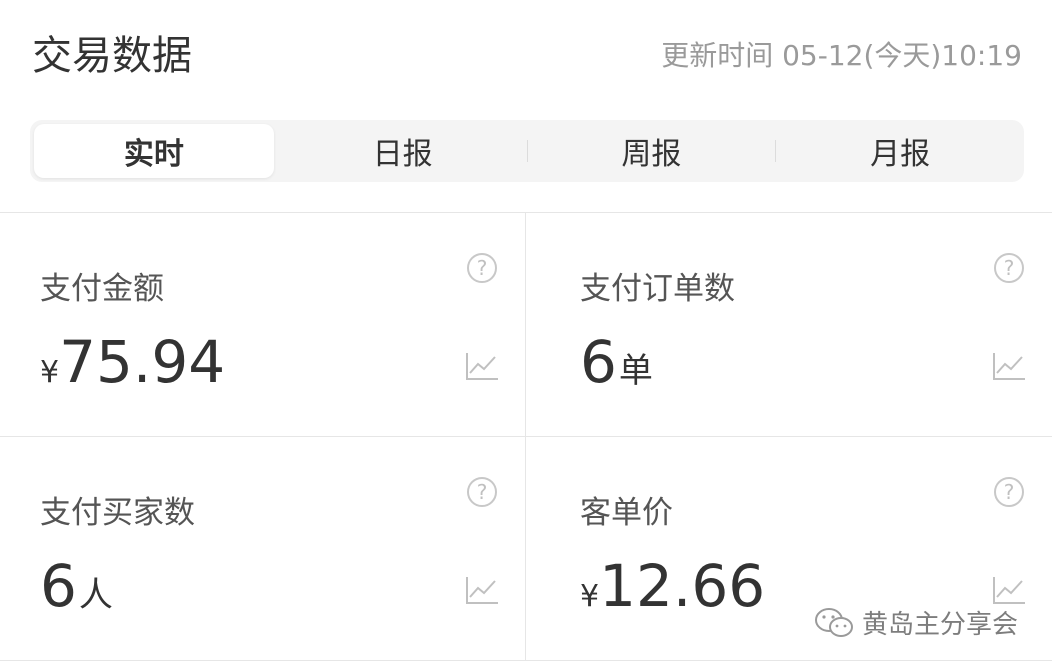 The image size is (1052, 668). Describe the element at coordinates (95, 595) in the screenshot. I see `metric-unit: 人` at that location.